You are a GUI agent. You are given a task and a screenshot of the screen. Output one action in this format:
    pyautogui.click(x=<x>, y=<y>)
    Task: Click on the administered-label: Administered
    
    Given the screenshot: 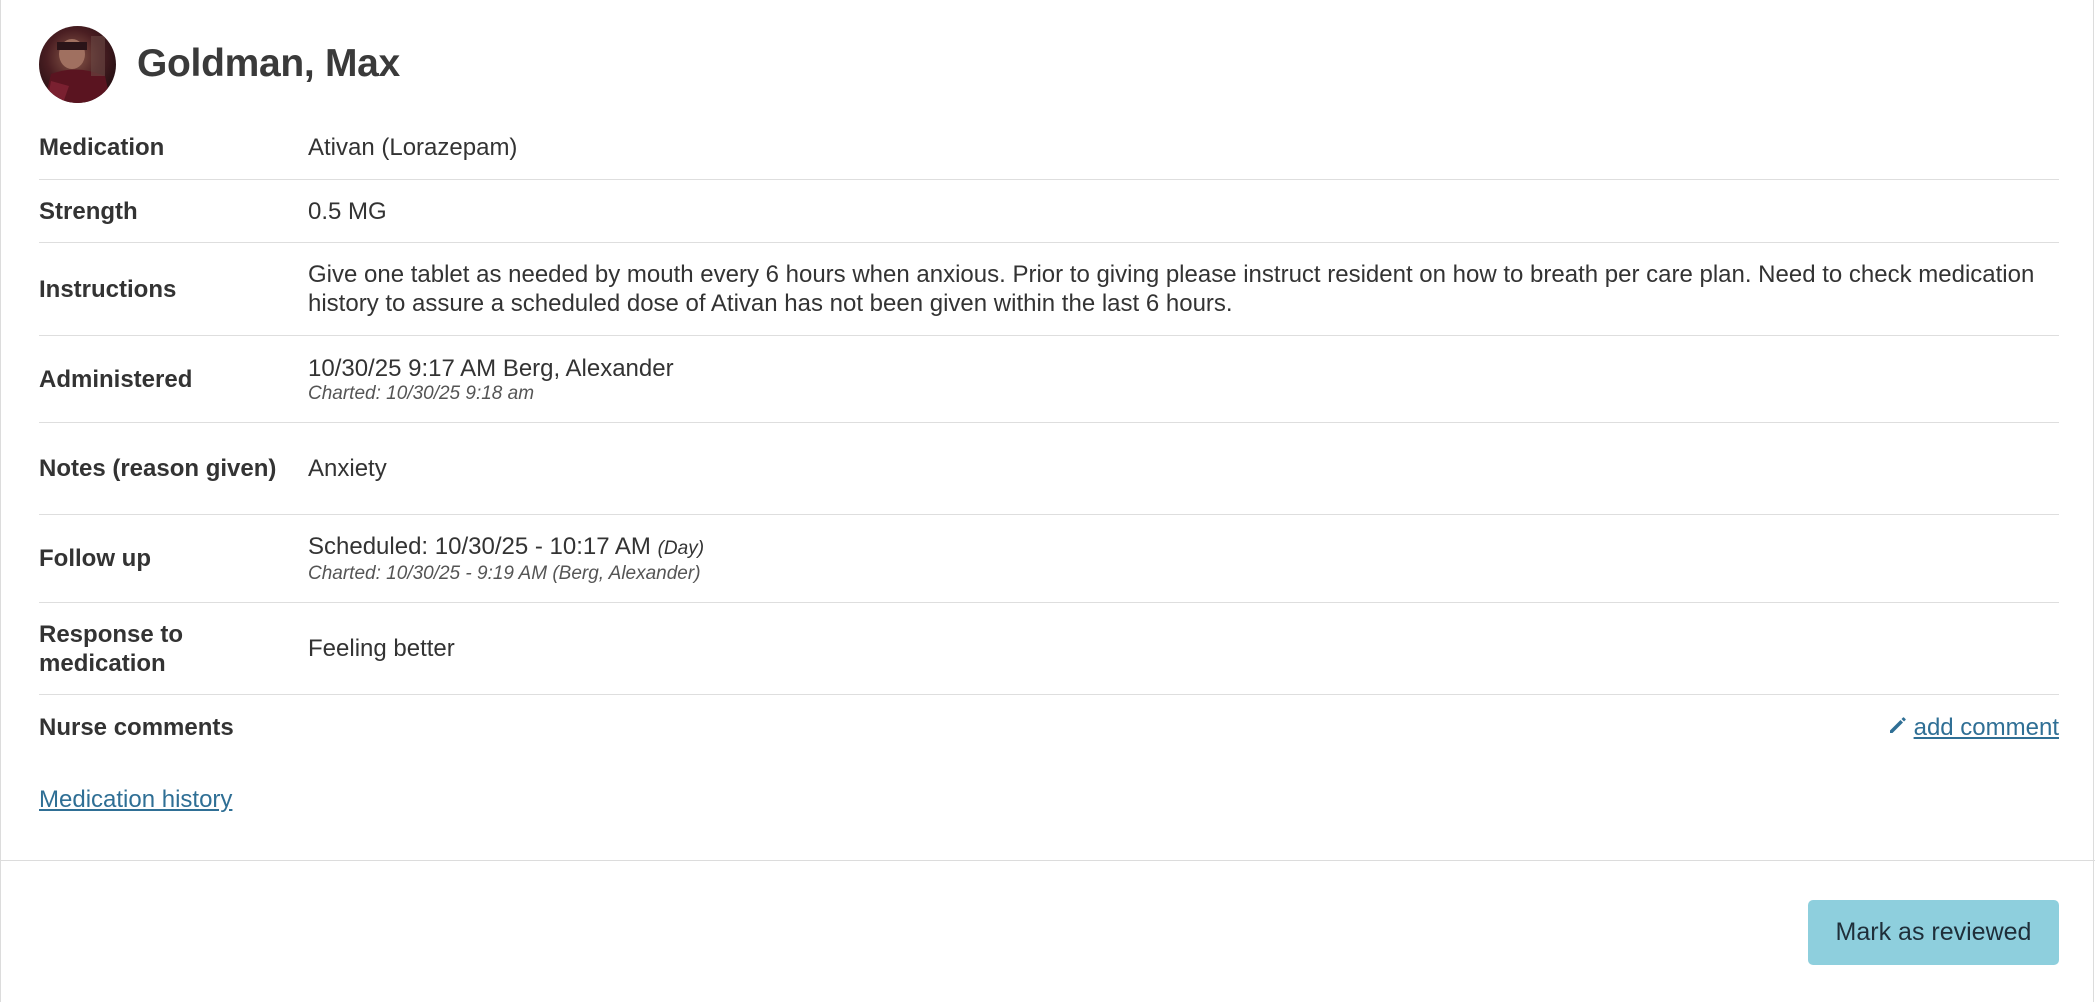 What is the action you would take?
    pyautogui.click(x=116, y=379)
    